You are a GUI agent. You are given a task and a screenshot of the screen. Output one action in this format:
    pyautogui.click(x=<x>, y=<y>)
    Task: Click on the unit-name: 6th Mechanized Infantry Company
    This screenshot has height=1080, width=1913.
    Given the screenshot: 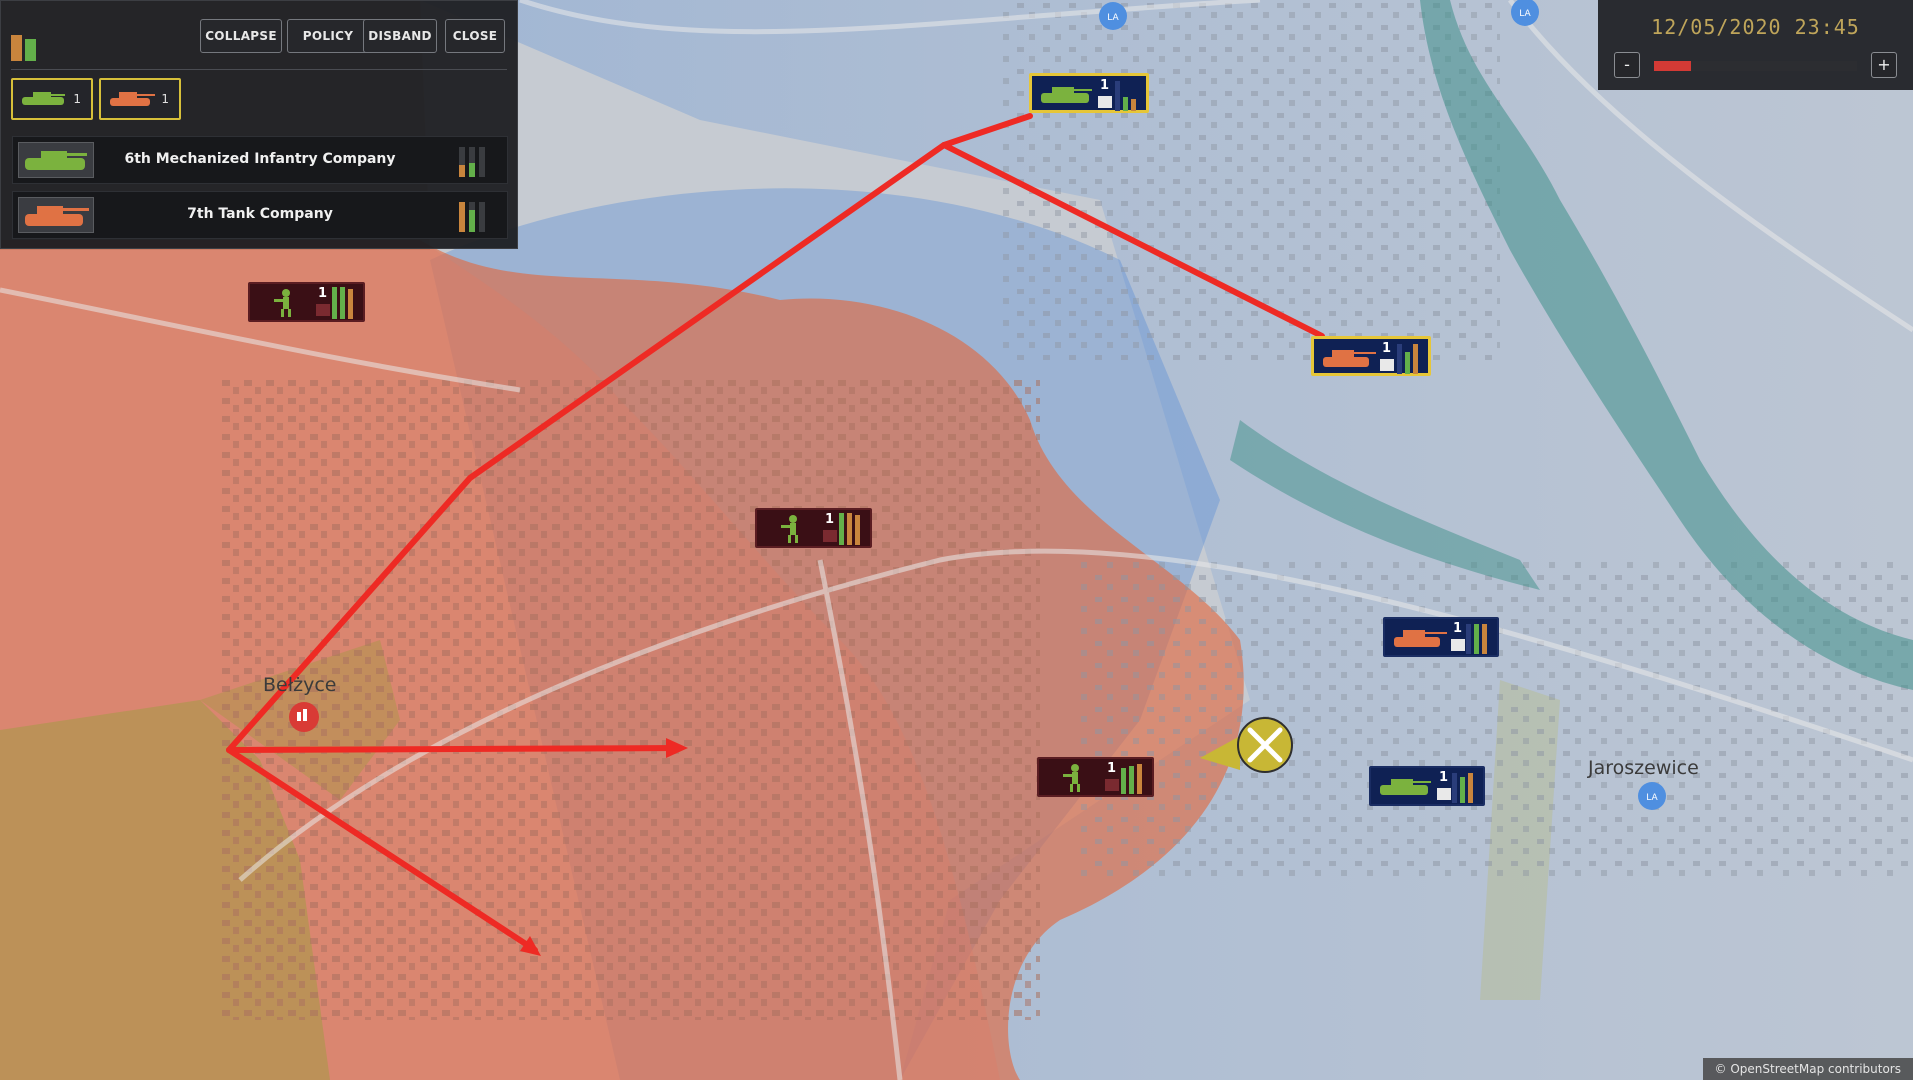 What is the action you would take?
    pyautogui.click(x=260, y=159)
    